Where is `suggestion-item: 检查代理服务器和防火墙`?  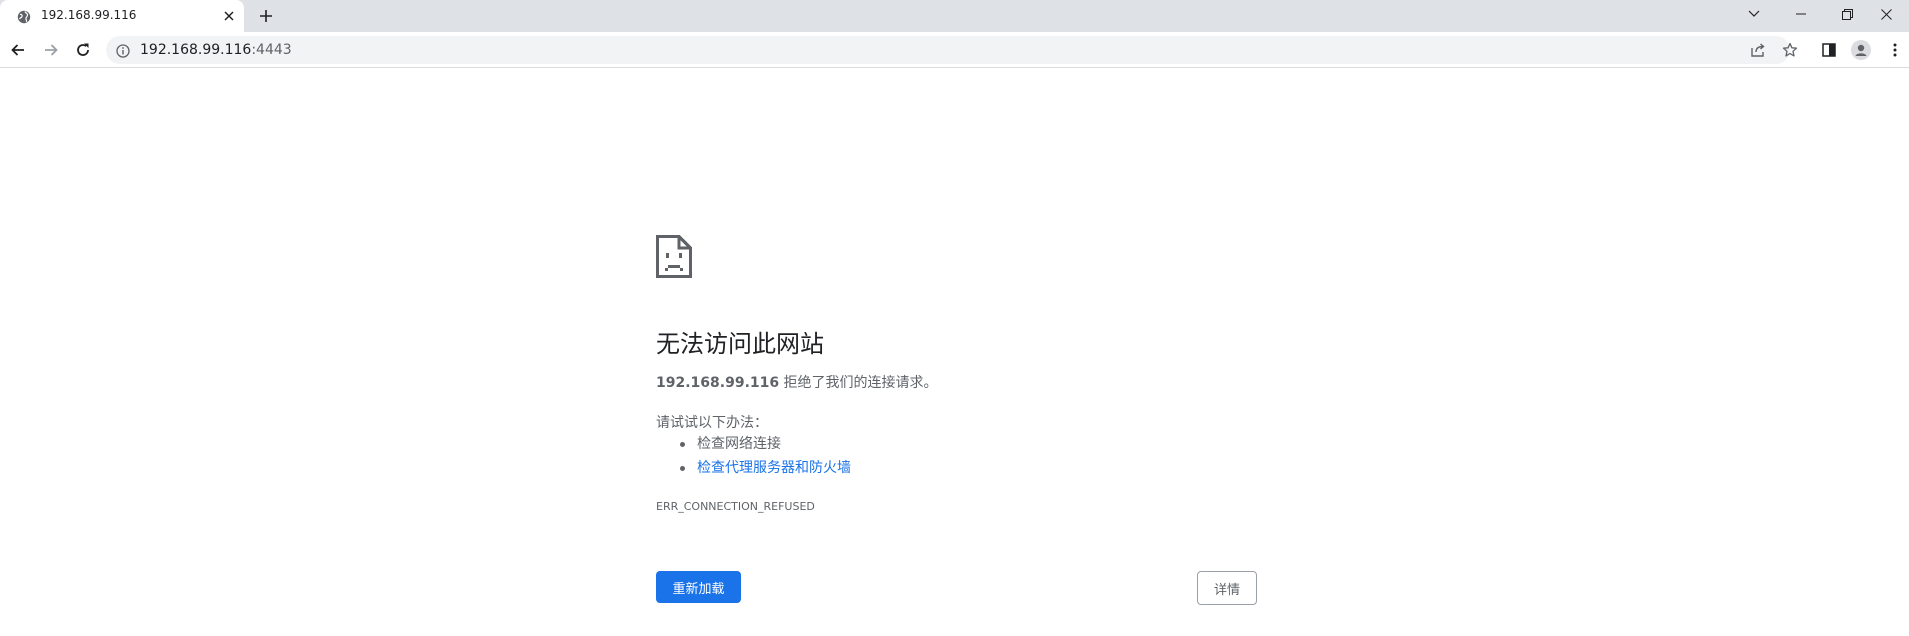
suggestion-item: 检查代理服务器和防火墙 is located at coordinates (765, 471).